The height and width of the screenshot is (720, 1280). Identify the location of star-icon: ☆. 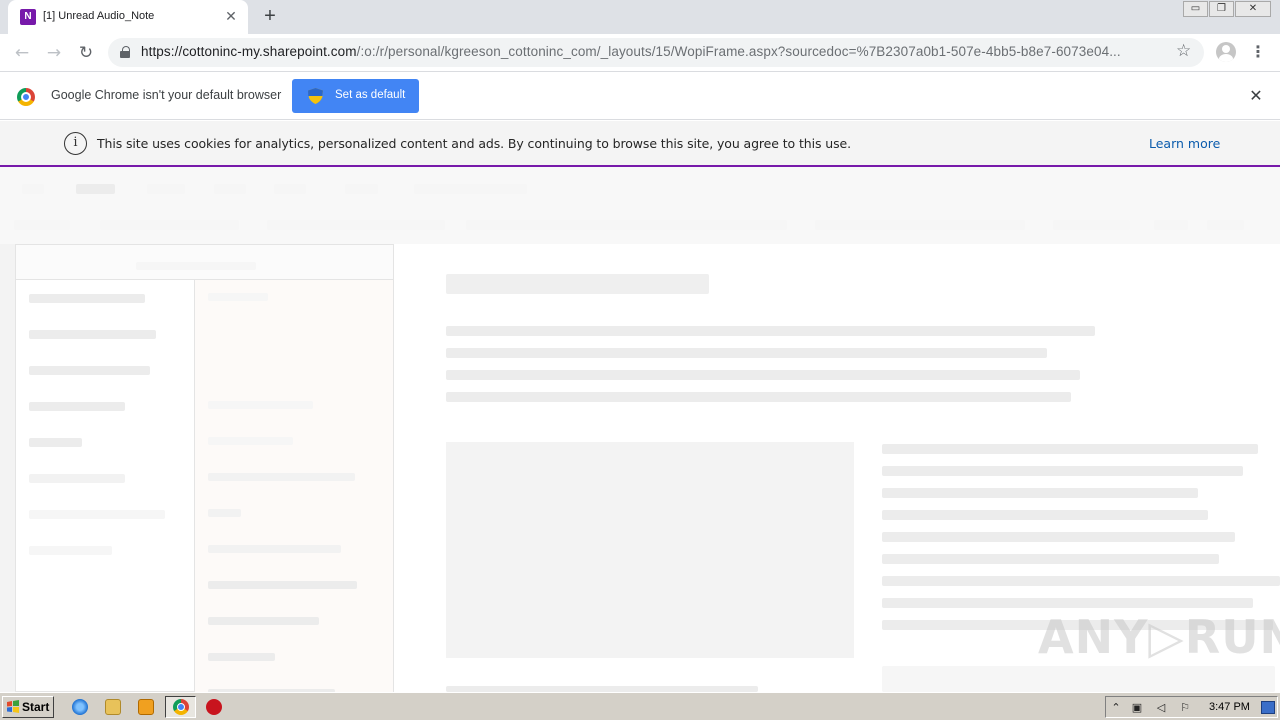
(1183, 51).